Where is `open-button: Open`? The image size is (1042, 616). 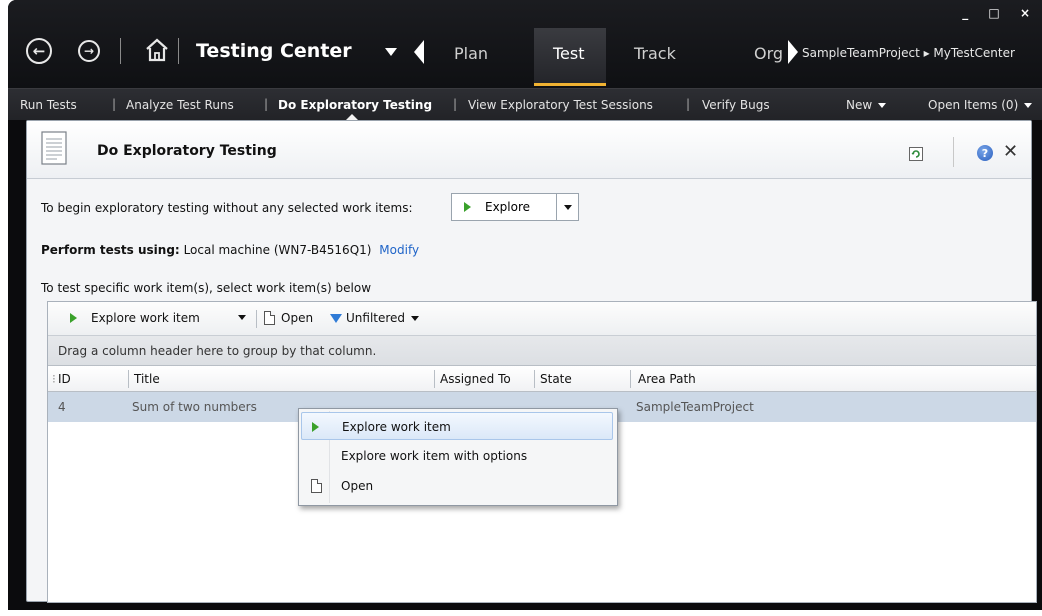
open-button: Open is located at coordinates (288, 318).